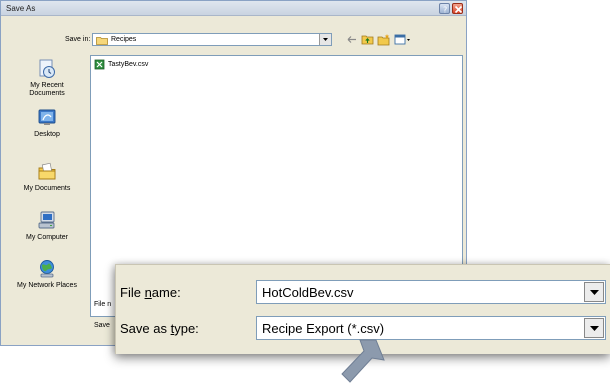 This screenshot has height=386, width=610. What do you see at coordinates (21, 8) in the screenshot?
I see `dialog-title: Save As` at bounding box center [21, 8].